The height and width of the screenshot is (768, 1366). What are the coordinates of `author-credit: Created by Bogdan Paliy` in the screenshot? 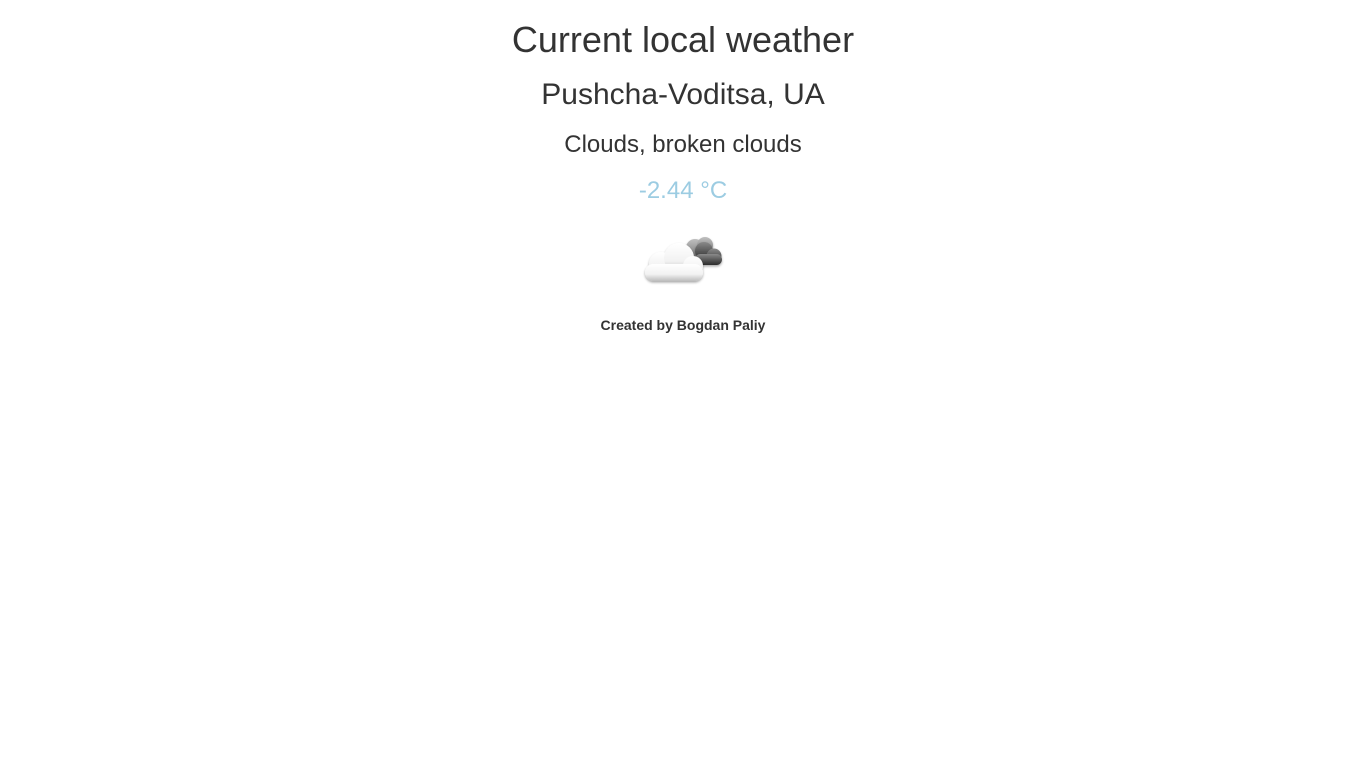 It's located at (683, 325).